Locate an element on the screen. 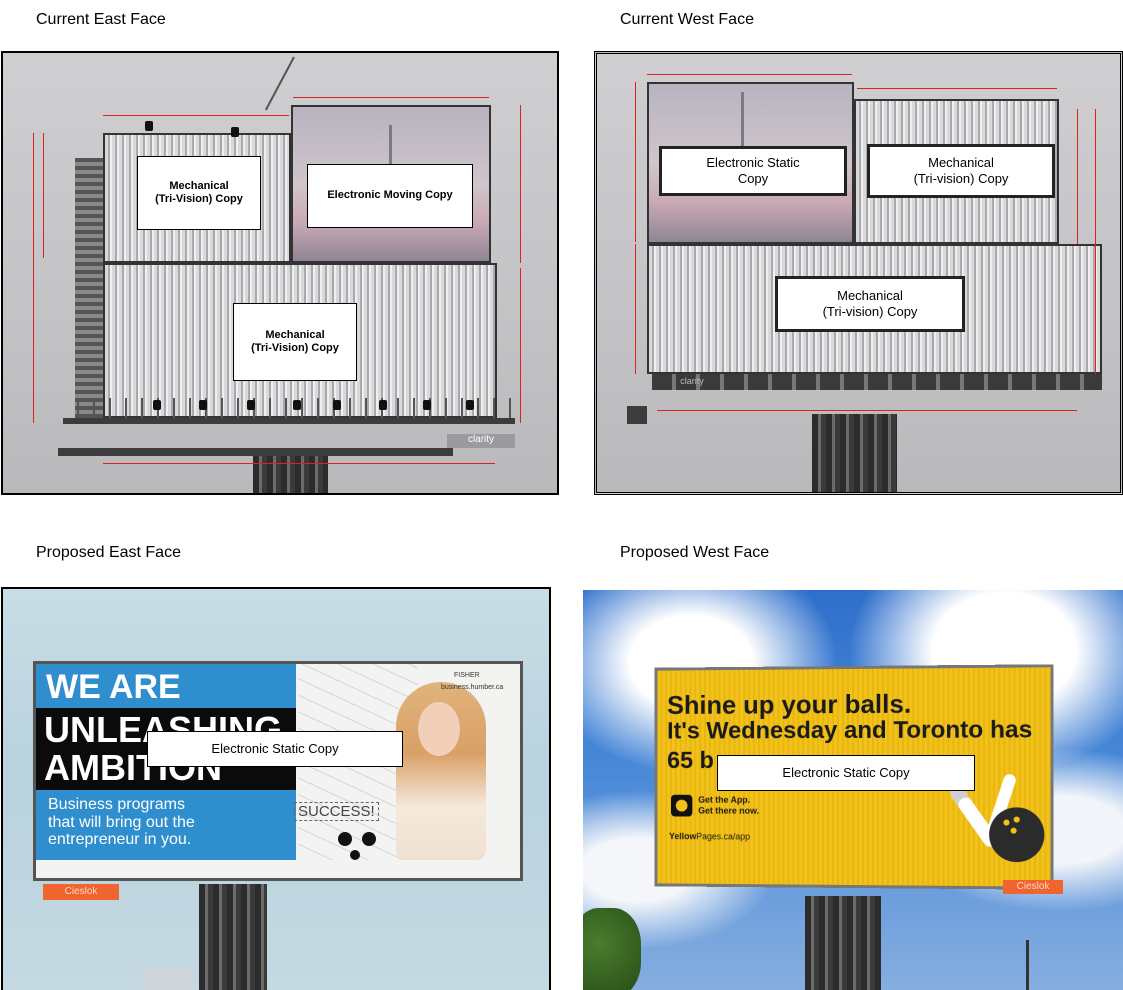 This screenshot has height=990, width=1123. caption-proposed-east: Proposed East Face is located at coordinates (108, 552).